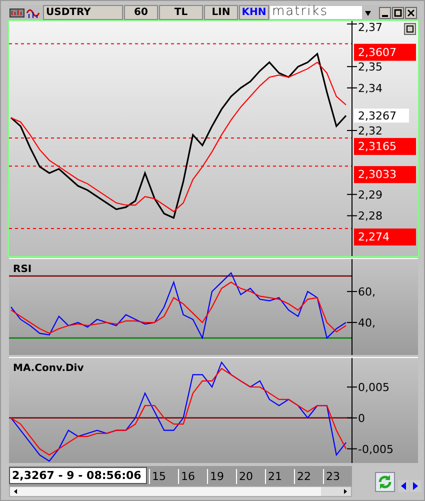 The image size is (425, 501). I want to click on axis-label: 2,37, so click(370, 27).